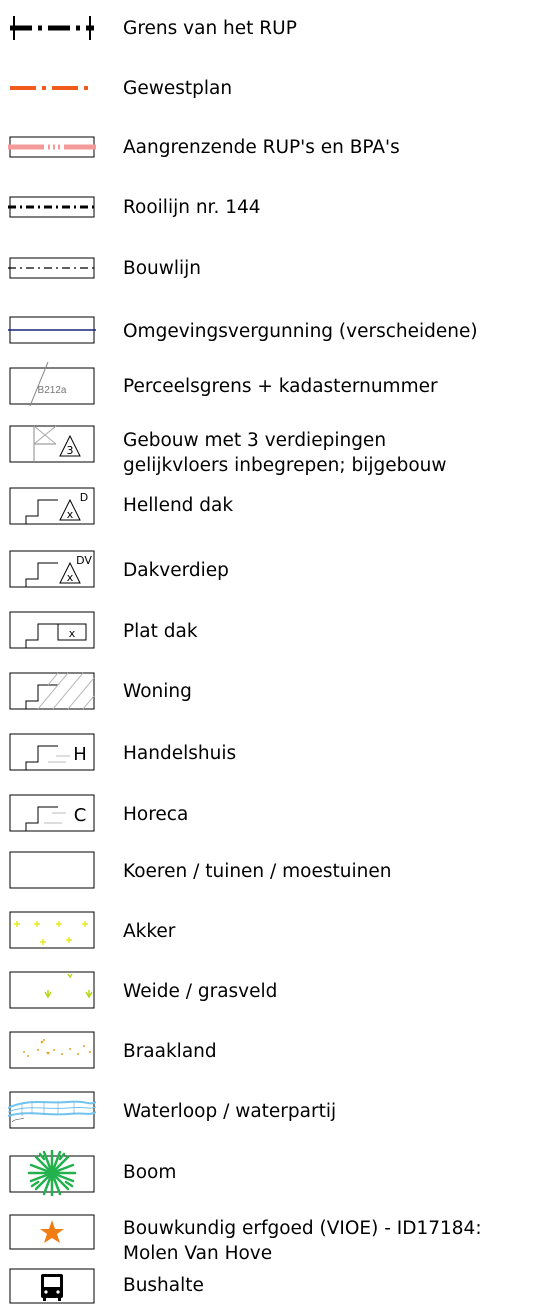 This screenshot has width=556, height=1314. Describe the element at coordinates (52, 384) in the screenshot. I see `parcel-boundary-icon: B212a` at that location.